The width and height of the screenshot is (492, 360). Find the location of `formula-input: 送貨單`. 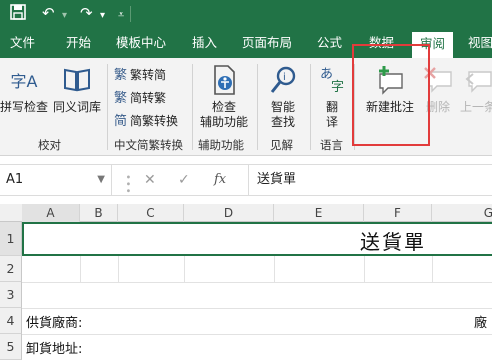

formula-input: 送貨單 is located at coordinates (370, 180).